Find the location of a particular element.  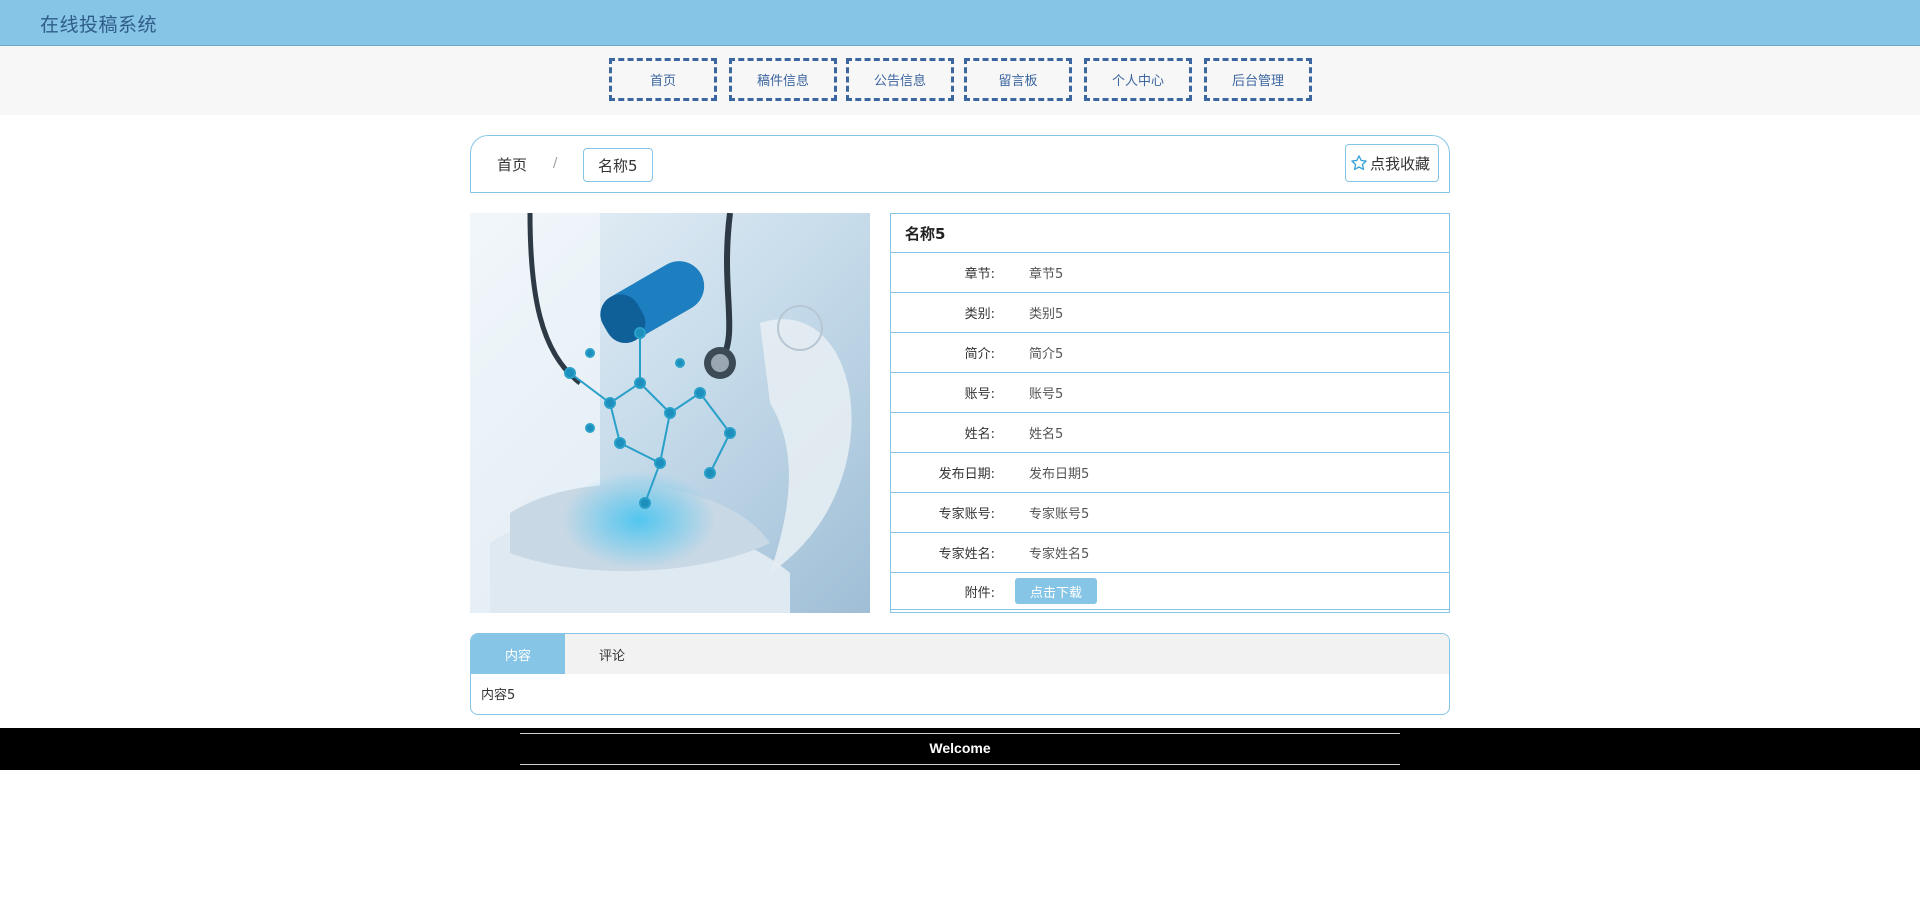

nav-item-manuscripts: 稿件信息 is located at coordinates (783, 79).